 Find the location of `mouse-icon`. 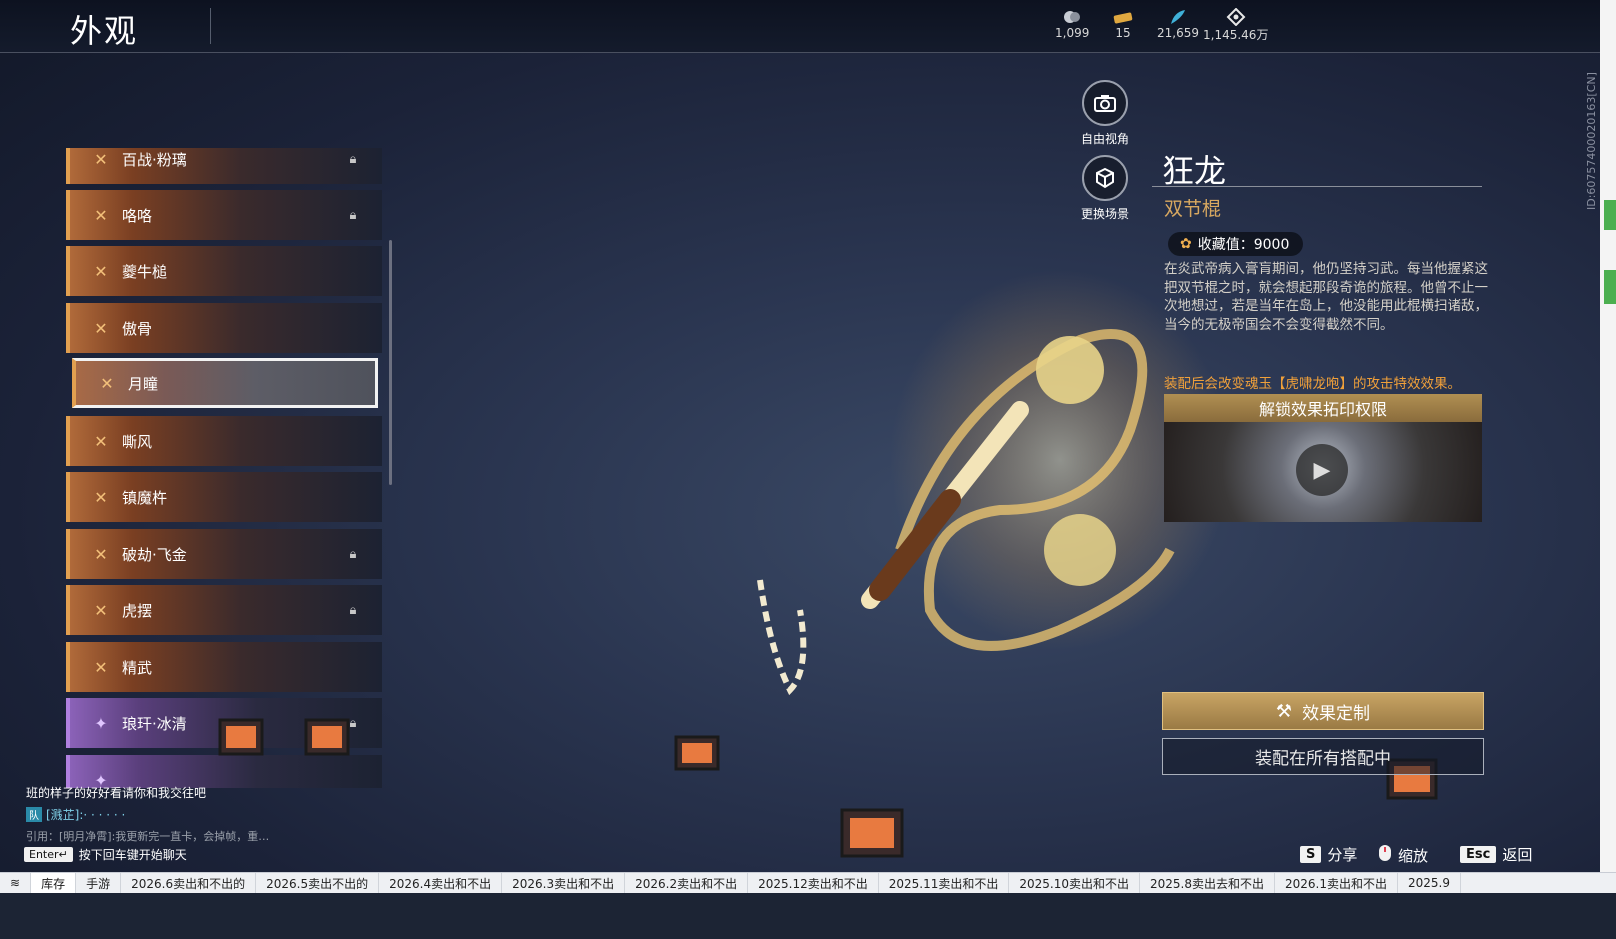

mouse-icon is located at coordinates (1385, 855).